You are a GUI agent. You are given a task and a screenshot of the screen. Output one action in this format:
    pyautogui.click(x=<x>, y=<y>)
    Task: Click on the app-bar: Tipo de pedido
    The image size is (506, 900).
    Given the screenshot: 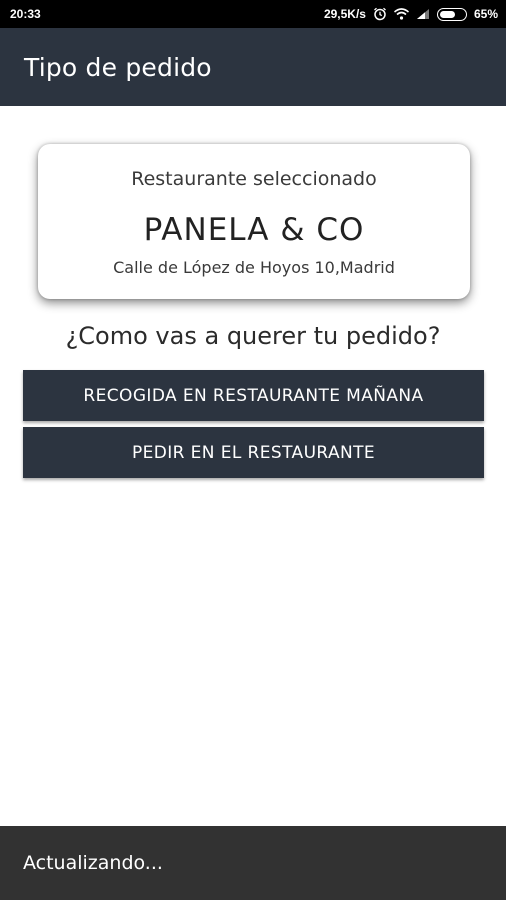 What is the action you would take?
    pyautogui.click(x=253, y=67)
    